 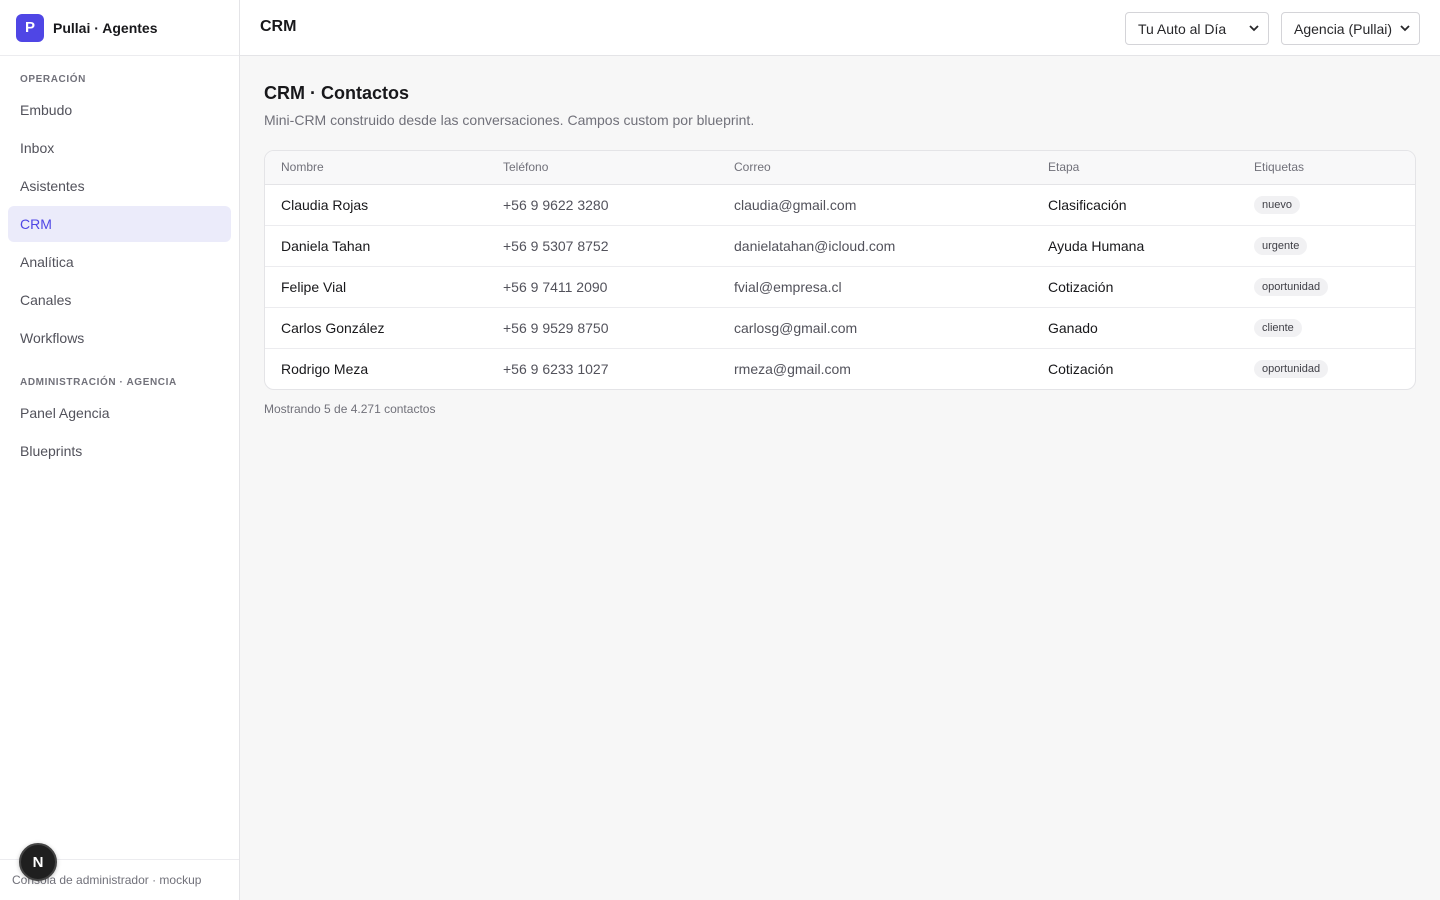 I want to click on contact-name: Carlos González, so click(x=376, y=328).